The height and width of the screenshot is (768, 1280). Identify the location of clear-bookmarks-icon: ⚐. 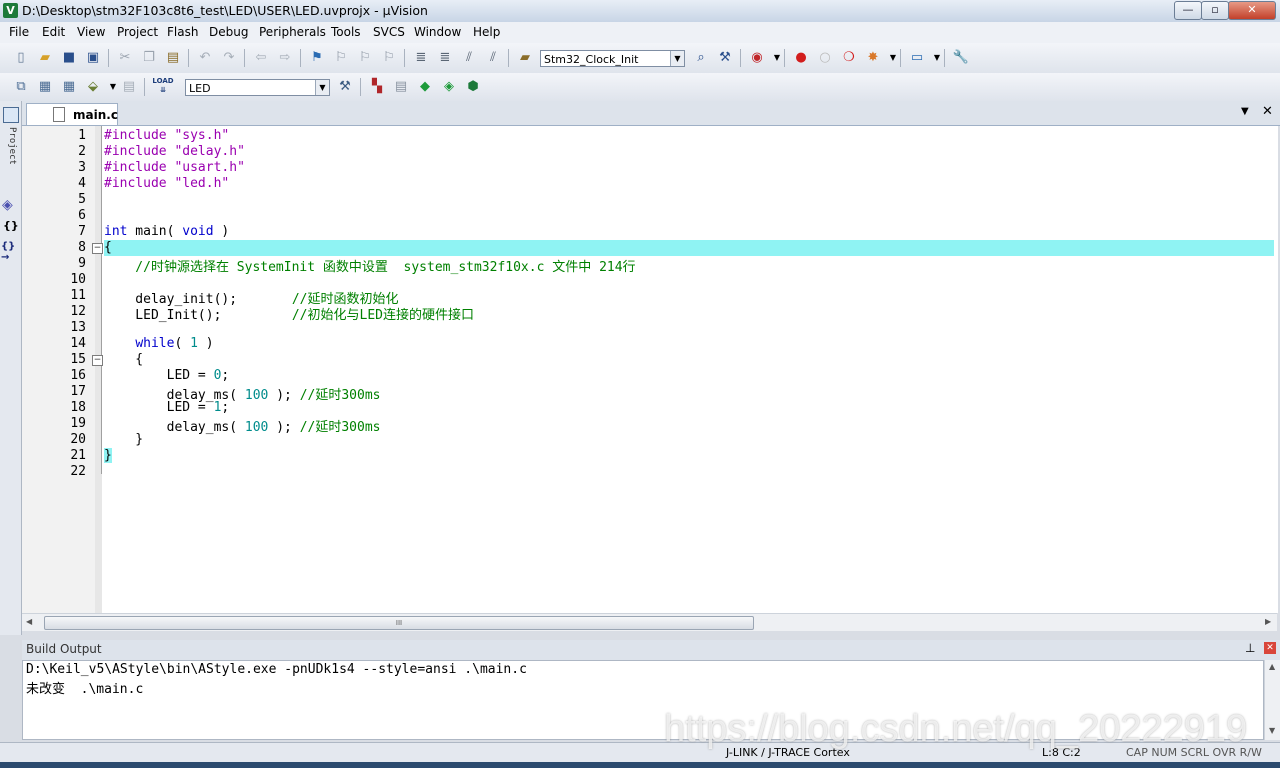
(389, 58).